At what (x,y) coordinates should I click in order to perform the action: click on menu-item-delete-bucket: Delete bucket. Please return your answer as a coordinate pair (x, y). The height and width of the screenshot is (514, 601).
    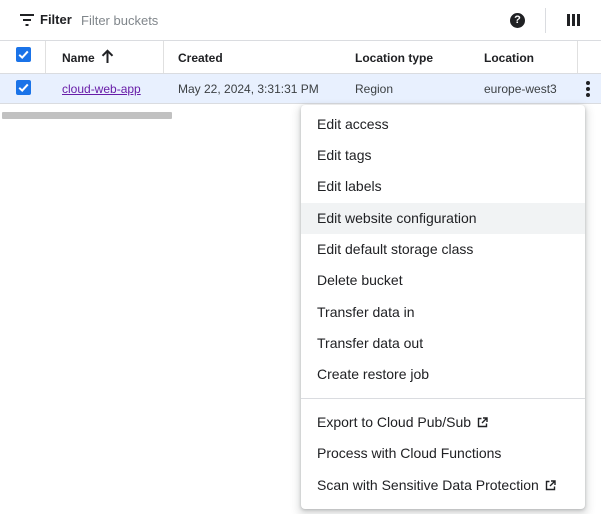
    Looking at the image, I should click on (443, 280).